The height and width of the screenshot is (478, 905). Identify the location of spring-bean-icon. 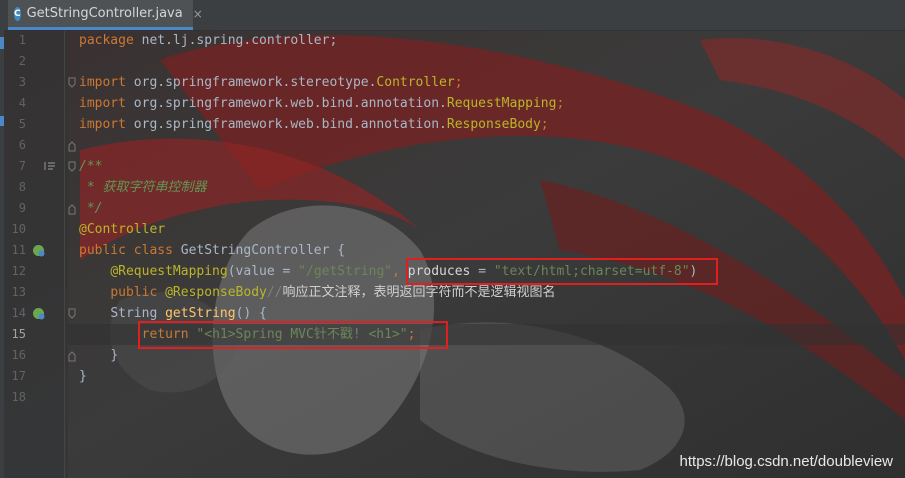
(38, 250).